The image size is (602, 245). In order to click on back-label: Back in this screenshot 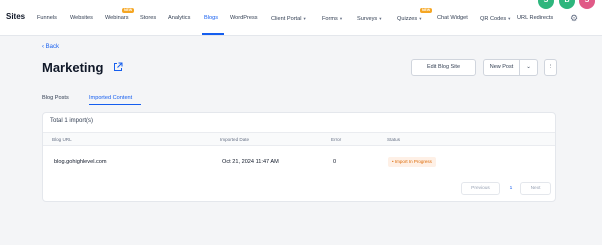, I will do `click(52, 47)`.